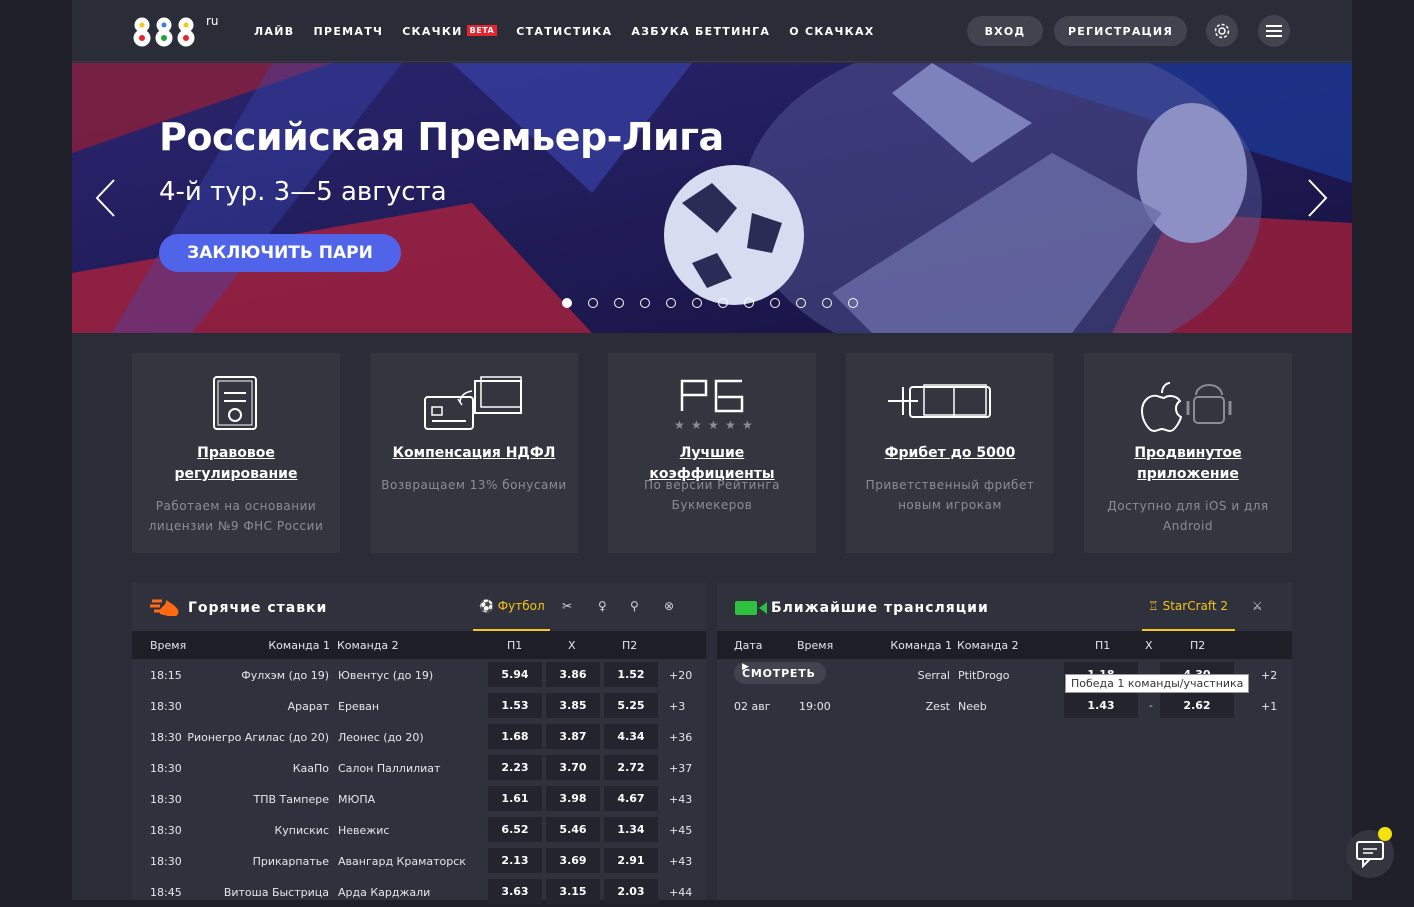 Image resolution: width=1414 pixels, height=907 pixels. Describe the element at coordinates (515, 674) in the screenshot. I see `odds-p1: 5.94` at that location.